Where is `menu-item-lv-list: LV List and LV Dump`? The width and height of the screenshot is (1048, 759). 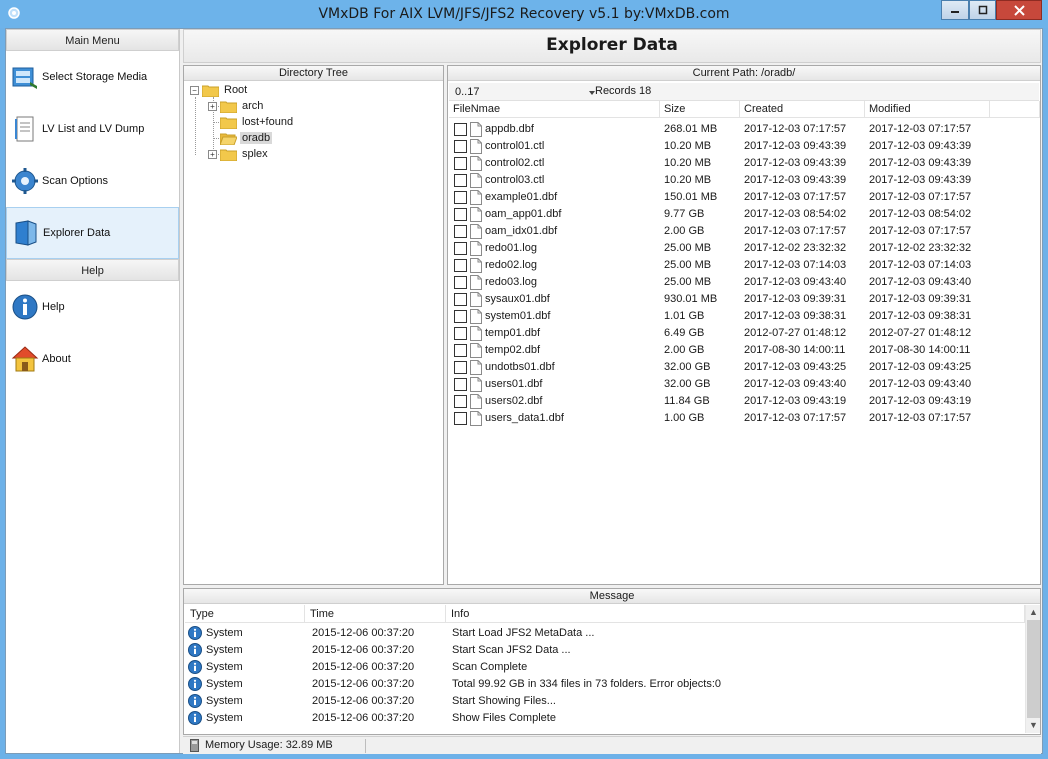 menu-item-lv-list: LV List and LV Dump is located at coordinates (92, 129).